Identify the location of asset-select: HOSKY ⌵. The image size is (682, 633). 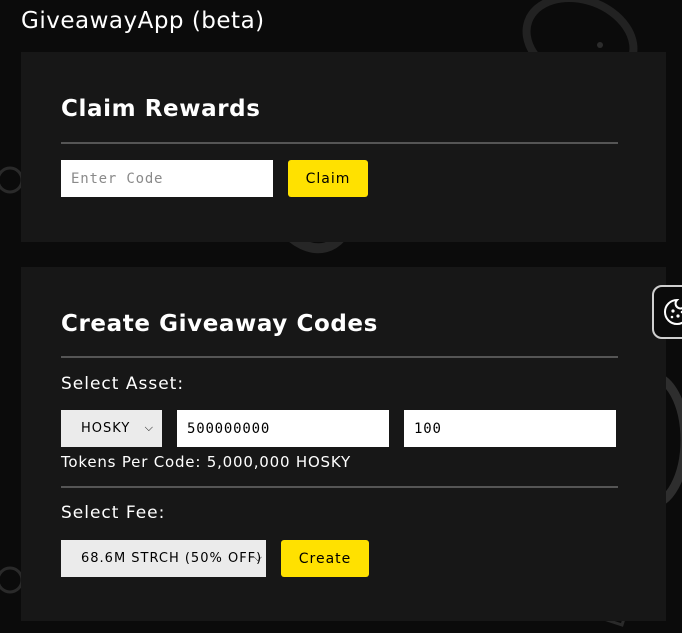
(111, 428).